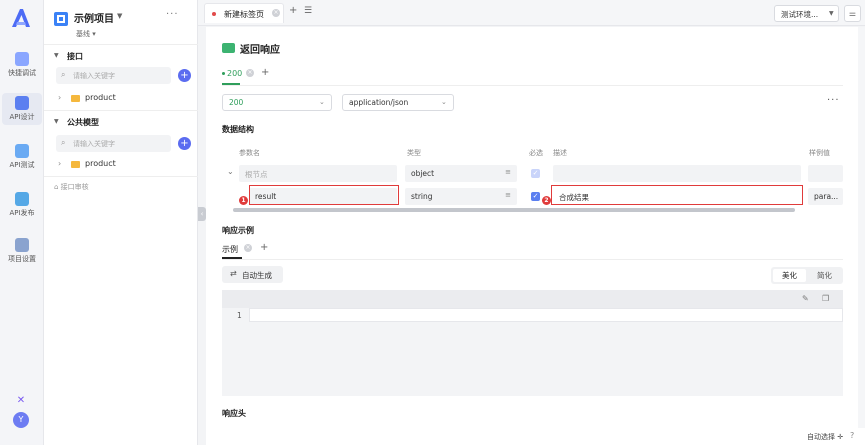 The width and height of the screenshot is (865, 445). What do you see at coordinates (308, 11) in the screenshot?
I see `tab-list-icon: ☰` at bounding box center [308, 11].